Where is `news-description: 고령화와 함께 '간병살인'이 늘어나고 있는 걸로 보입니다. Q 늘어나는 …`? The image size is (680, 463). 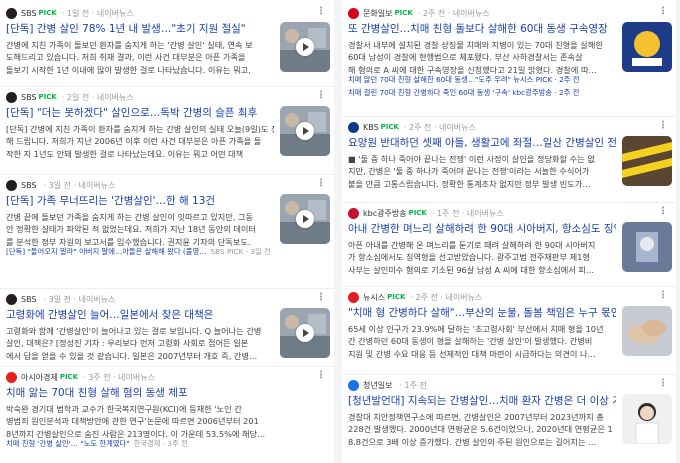
news-description: 고령화와 함께 '간병살인'이 늘어나고 있는 걸로 보입니다. Q 늘어나는 … is located at coordinates (140, 343).